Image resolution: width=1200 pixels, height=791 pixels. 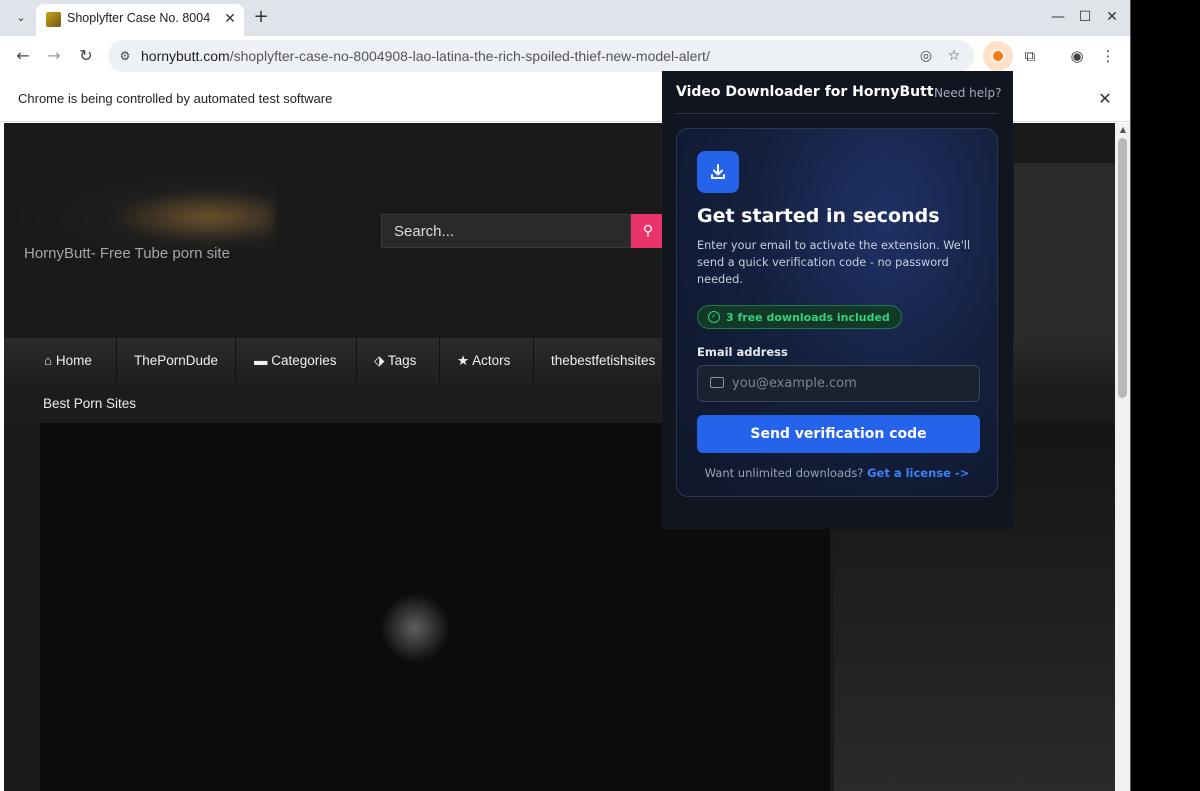 What do you see at coordinates (1077, 56) in the screenshot?
I see `profile-icon: ◉` at bounding box center [1077, 56].